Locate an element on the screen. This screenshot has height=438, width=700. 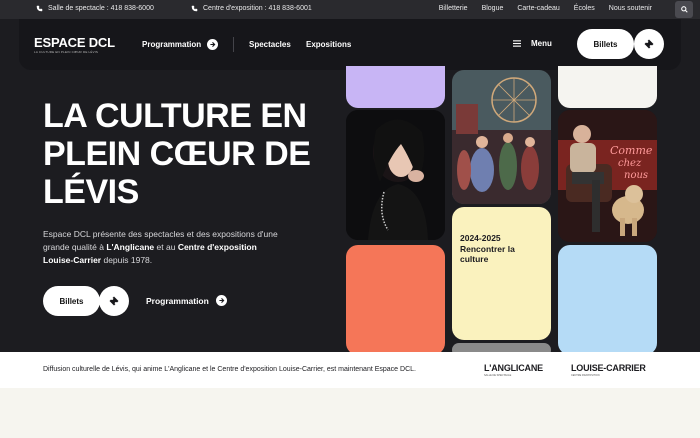
link-billetterie: Billetterie is located at coordinates (453, 8).